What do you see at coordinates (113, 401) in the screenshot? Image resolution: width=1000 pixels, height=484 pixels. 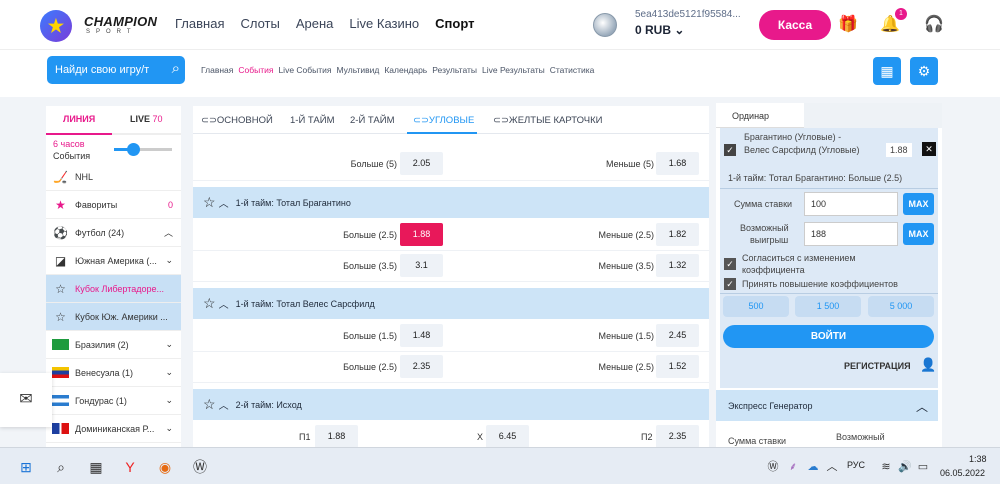 I see `sidebar-item-honduras: Гондурас (1) ⌄` at bounding box center [113, 401].